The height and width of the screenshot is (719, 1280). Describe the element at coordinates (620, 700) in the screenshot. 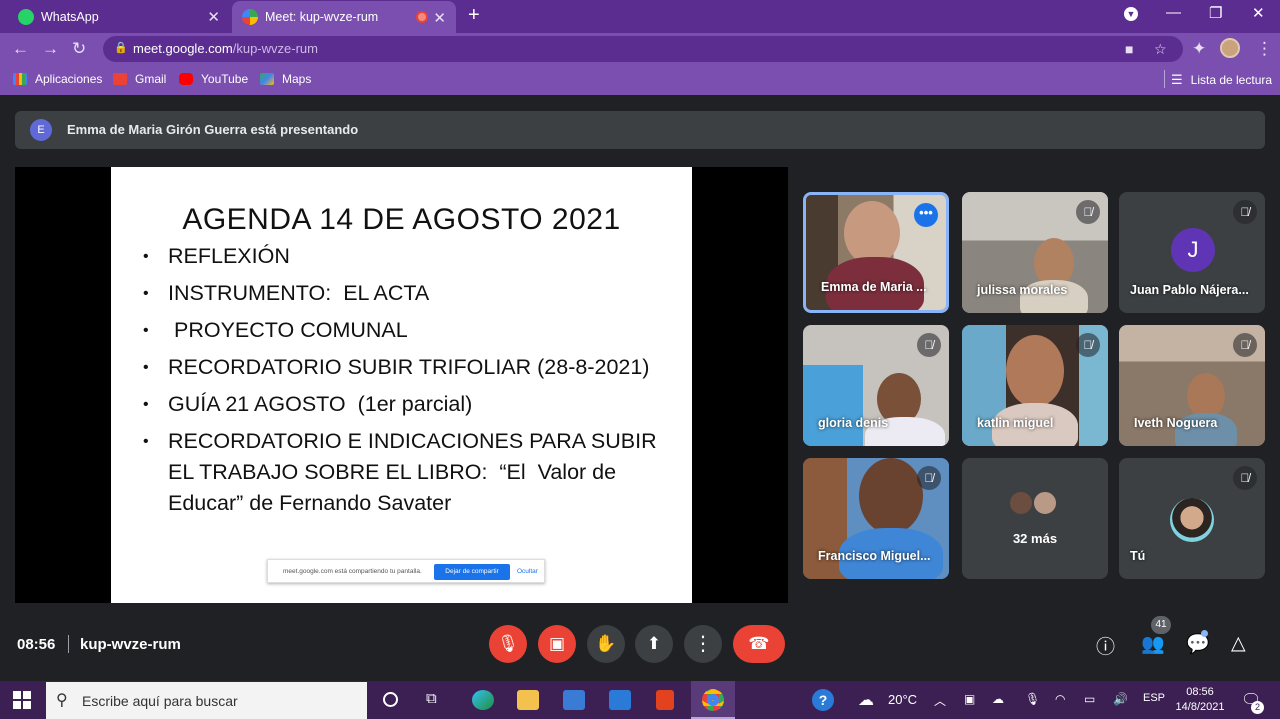

I see `mail-icon` at that location.